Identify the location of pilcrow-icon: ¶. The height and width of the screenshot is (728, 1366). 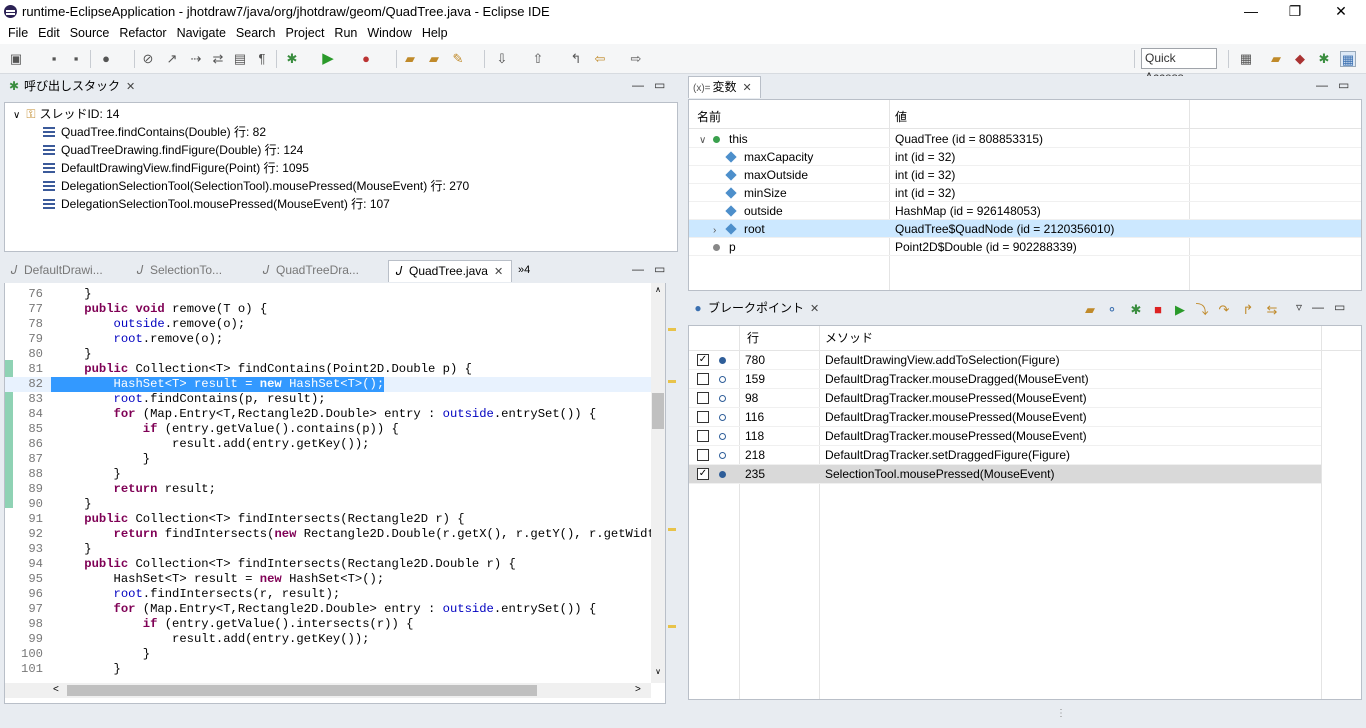
(262, 59).